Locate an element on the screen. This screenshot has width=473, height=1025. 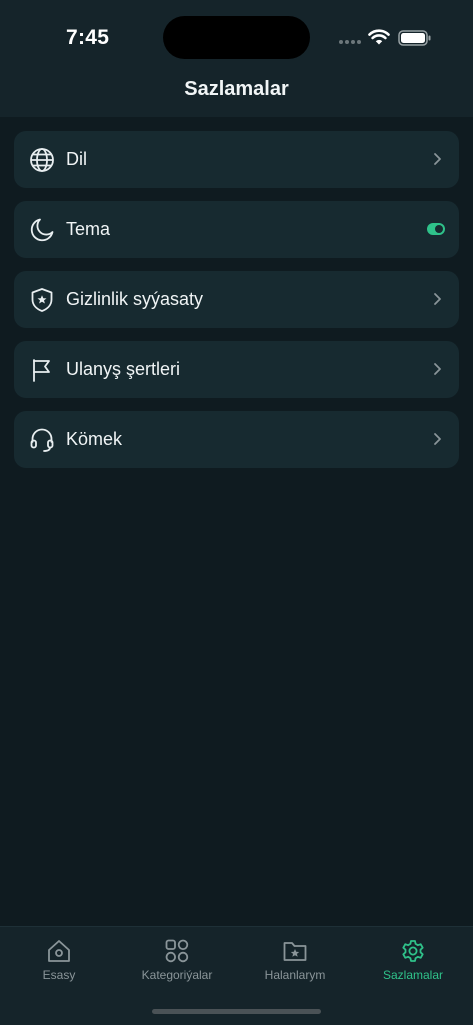
settings-item-label: Ulanyş şertleri is located at coordinates (123, 369).